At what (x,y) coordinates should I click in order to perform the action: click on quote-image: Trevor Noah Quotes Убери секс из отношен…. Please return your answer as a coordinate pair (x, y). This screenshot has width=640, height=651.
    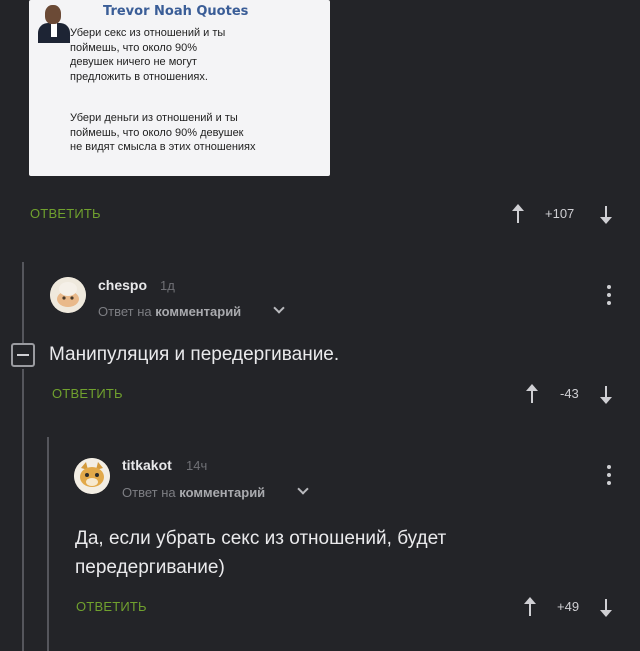
    Looking at the image, I should click on (179, 88).